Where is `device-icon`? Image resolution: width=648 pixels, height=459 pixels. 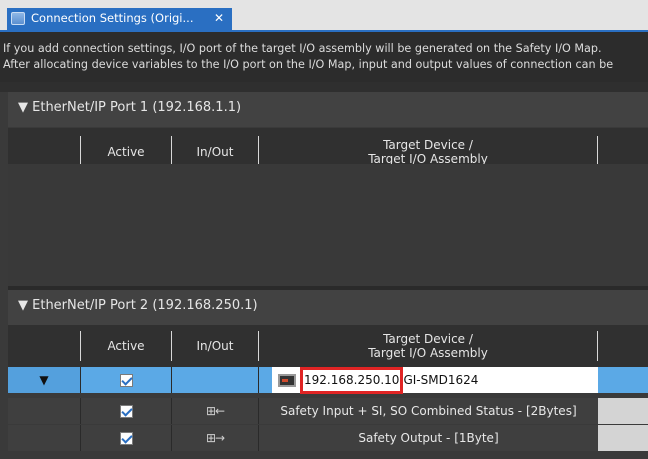 device-icon is located at coordinates (287, 380).